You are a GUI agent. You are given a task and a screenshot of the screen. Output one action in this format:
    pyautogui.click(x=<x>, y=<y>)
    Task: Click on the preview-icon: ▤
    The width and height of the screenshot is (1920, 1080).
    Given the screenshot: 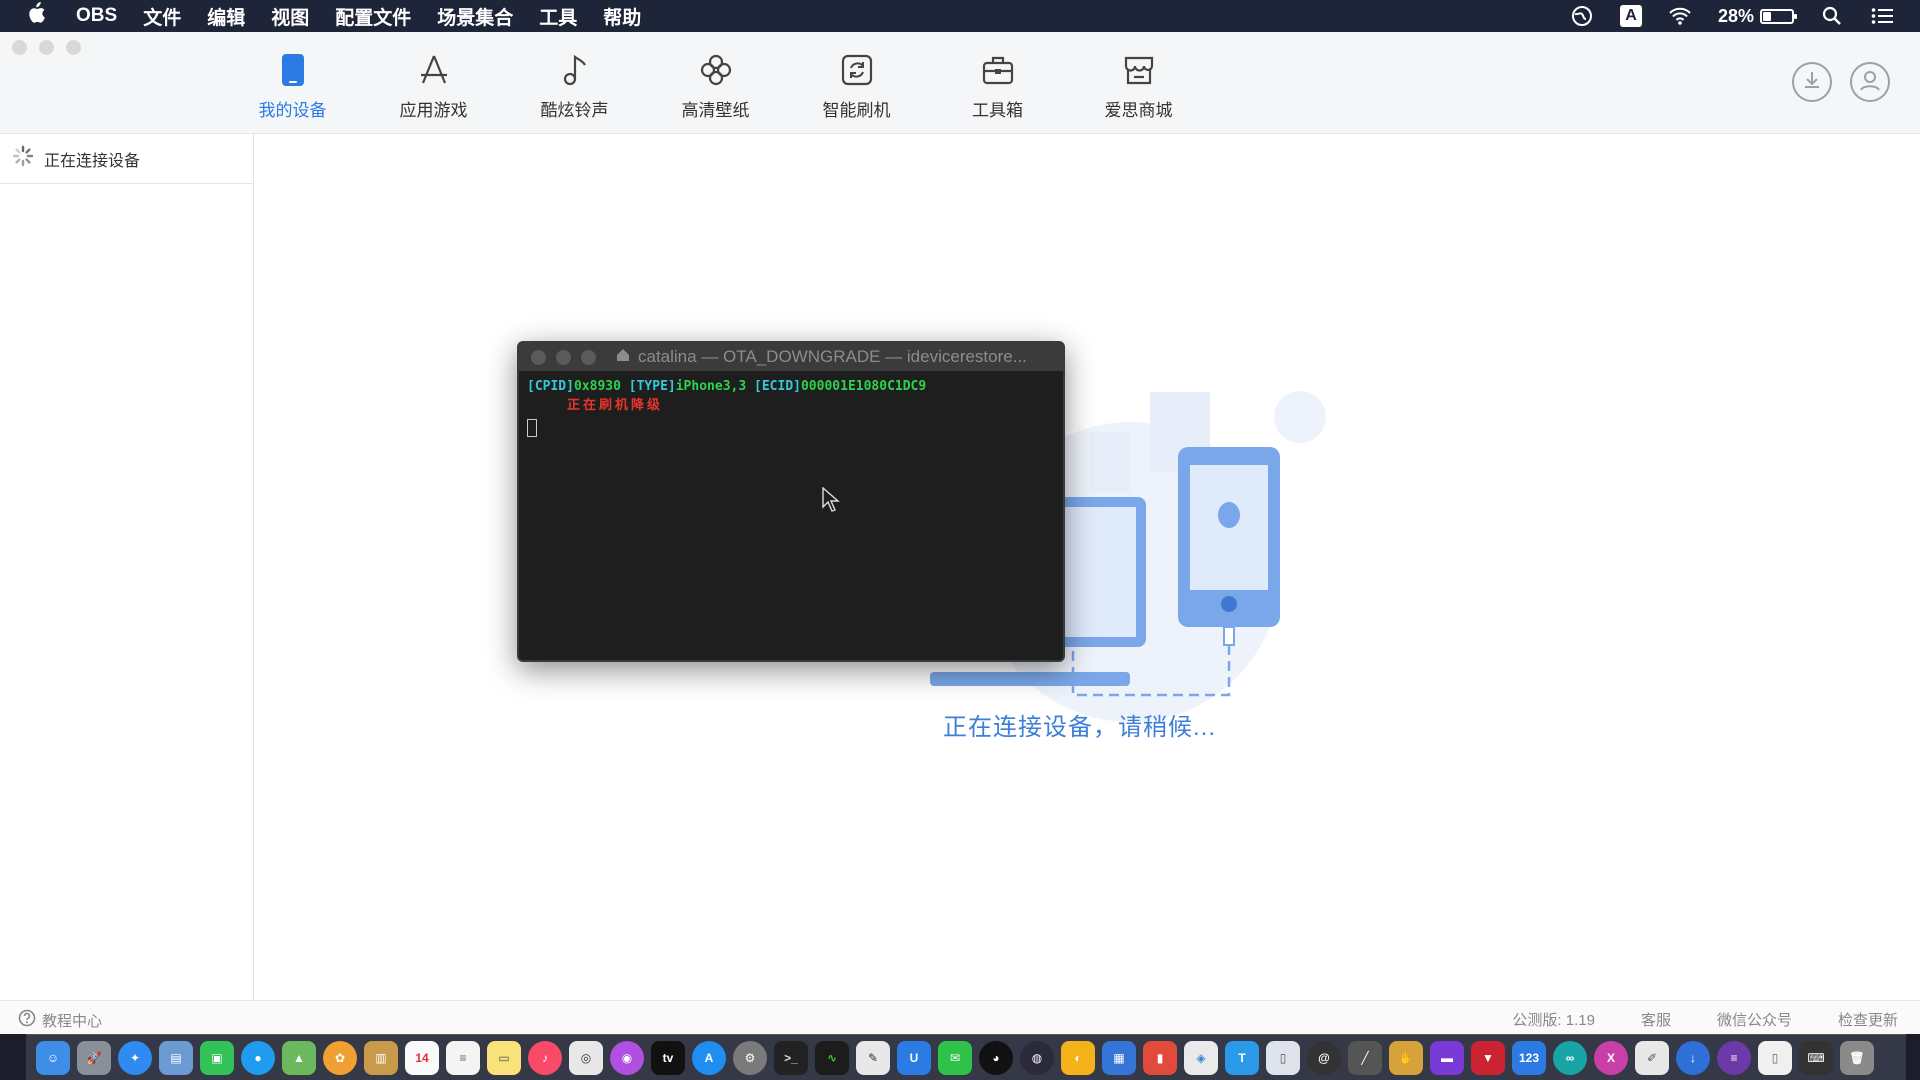 What is the action you would take?
    pyautogui.click(x=176, y=1057)
    